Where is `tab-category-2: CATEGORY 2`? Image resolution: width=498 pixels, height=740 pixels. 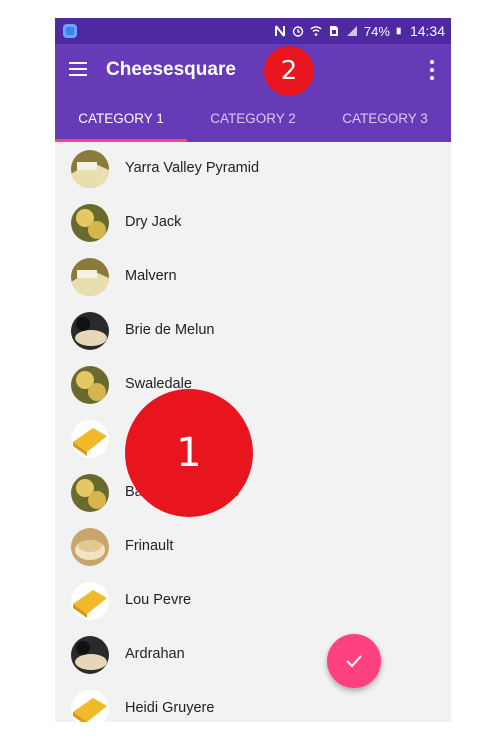
tab-category-2: CATEGORY 2 is located at coordinates (253, 120).